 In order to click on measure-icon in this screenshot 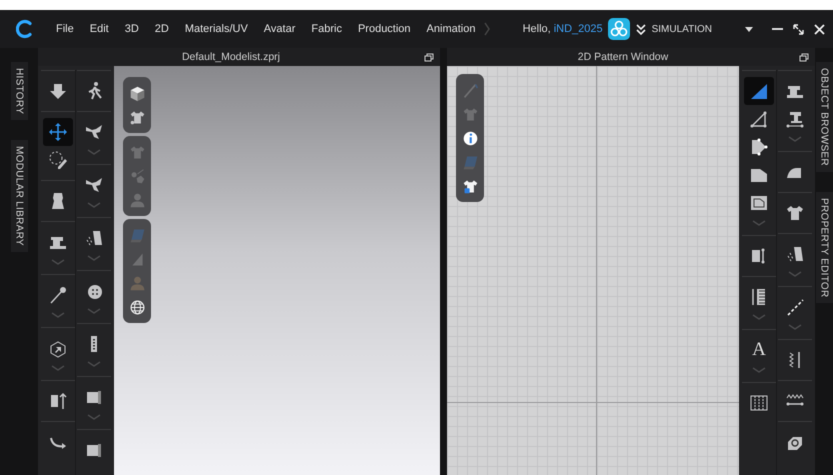, I will do `click(58, 401)`.